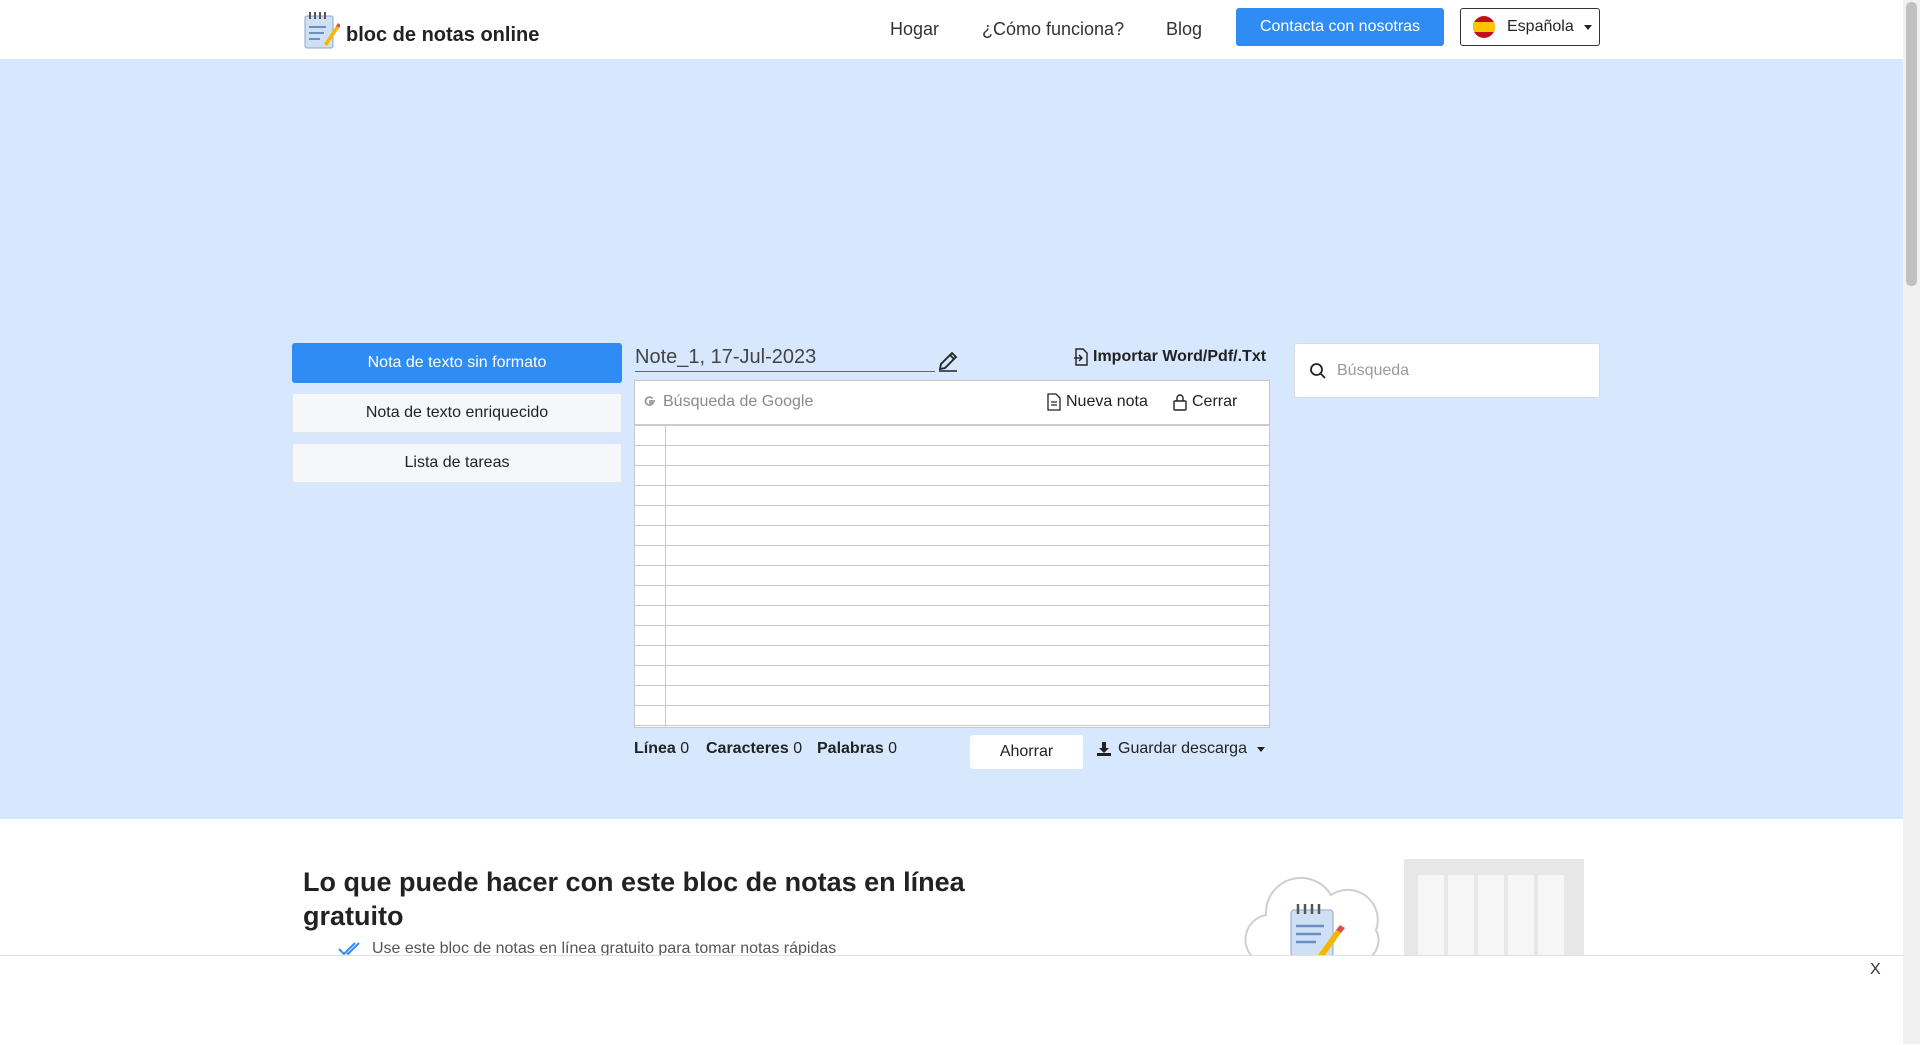 This screenshot has height=1045, width=1920. What do you see at coordinates (457, 363) in the screenshot?
I see `sidebar-item-plain-text-note: Nota de texto sin formato` at bounding box center [457, 363].